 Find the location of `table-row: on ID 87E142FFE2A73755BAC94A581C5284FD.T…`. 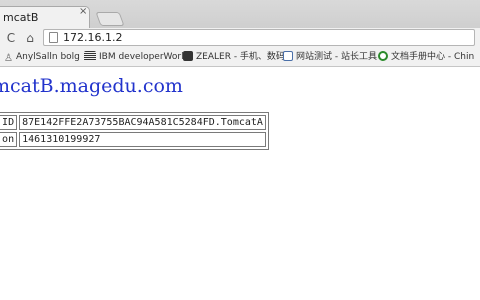

table-row: on ID 87E142FFE2A73755BAC94A581C5284FD.T… is located at coordinates (133, 122).